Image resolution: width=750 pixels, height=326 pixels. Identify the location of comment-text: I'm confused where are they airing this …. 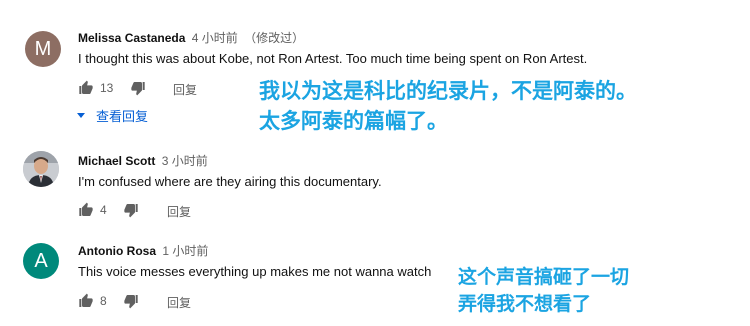
(230, 181).